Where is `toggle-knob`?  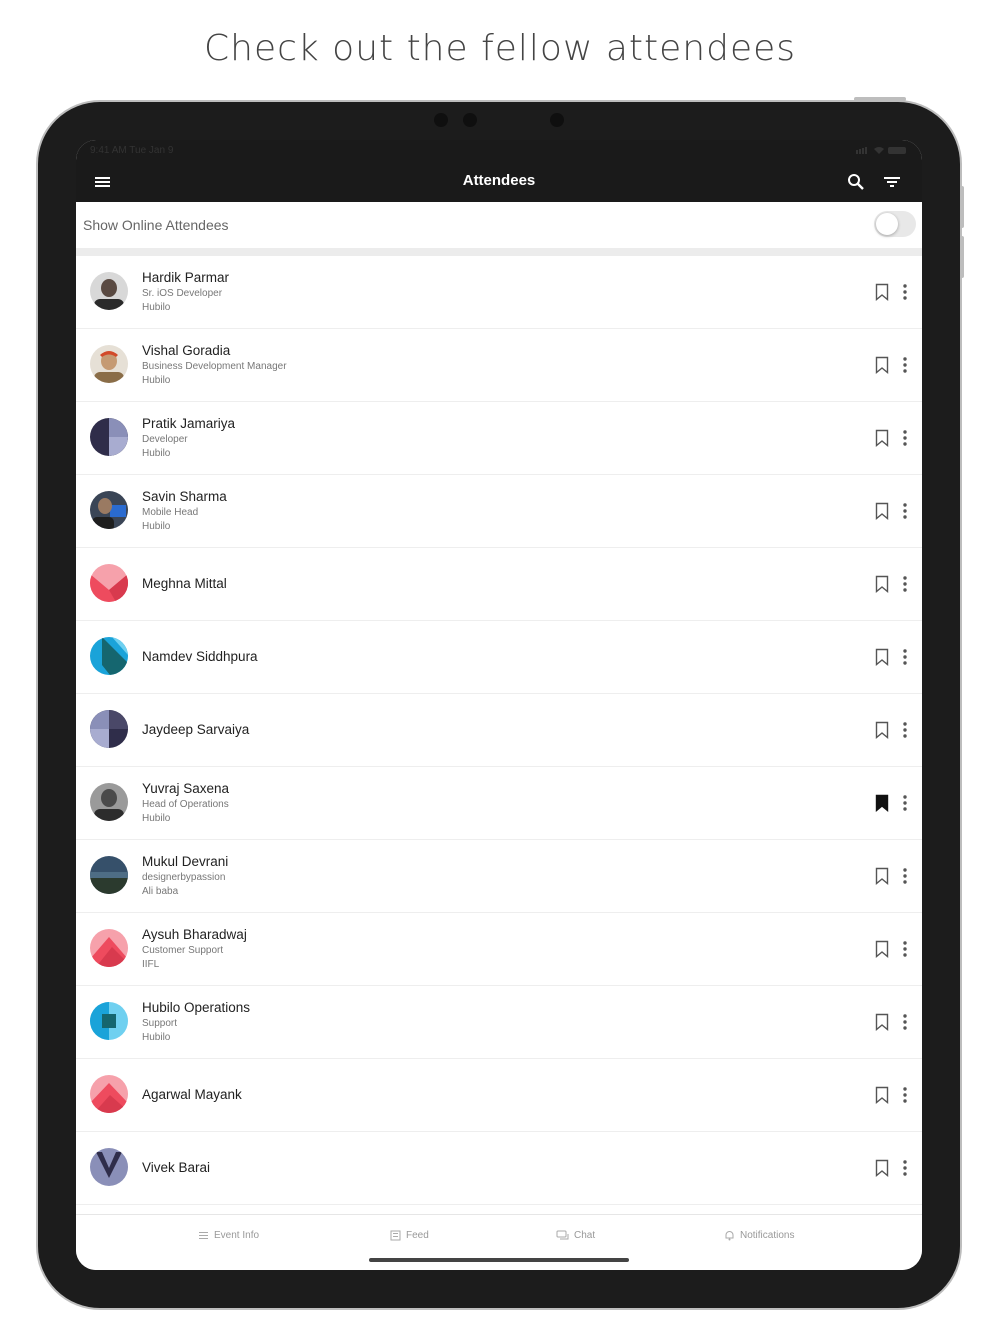 toggle-knob is located at coordinates (887, 224).